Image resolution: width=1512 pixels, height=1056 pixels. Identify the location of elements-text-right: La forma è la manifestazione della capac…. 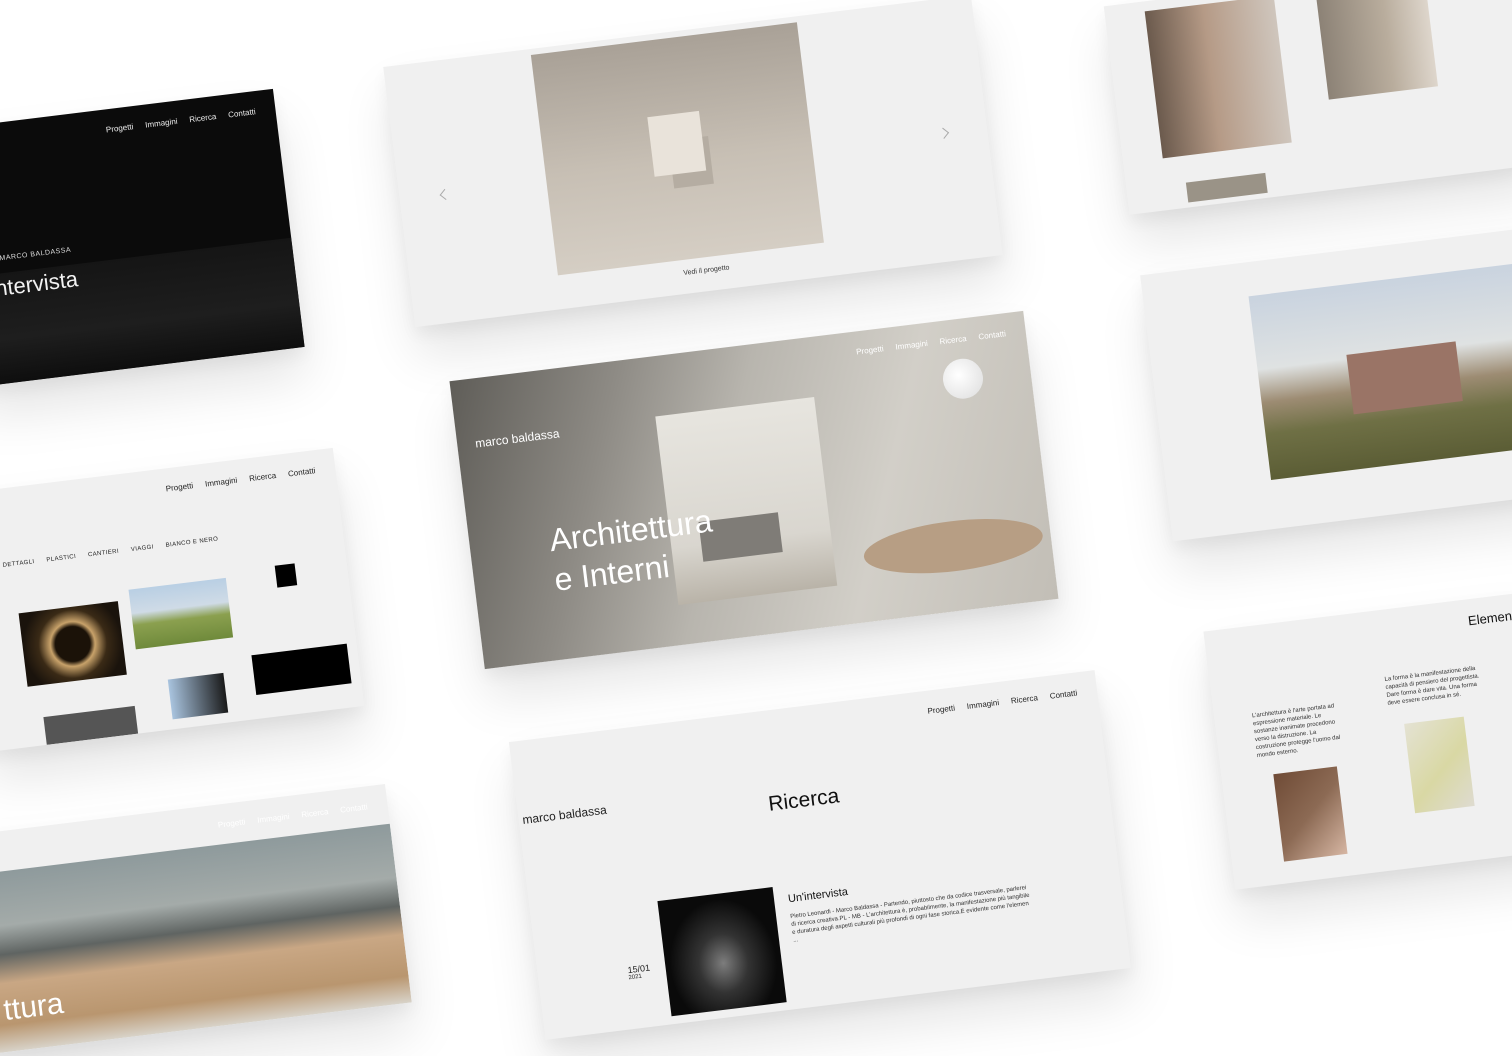
(1432, 686).